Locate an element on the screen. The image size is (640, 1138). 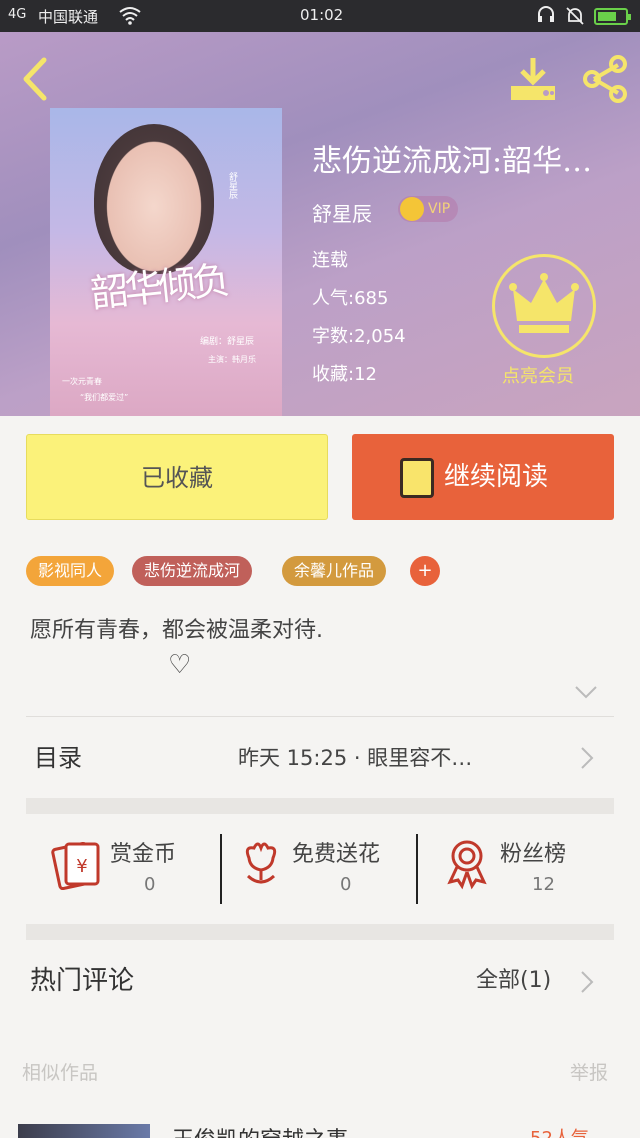
tag-sad-river: 悲伤逆流成河 is located at coordinates (192, 571).